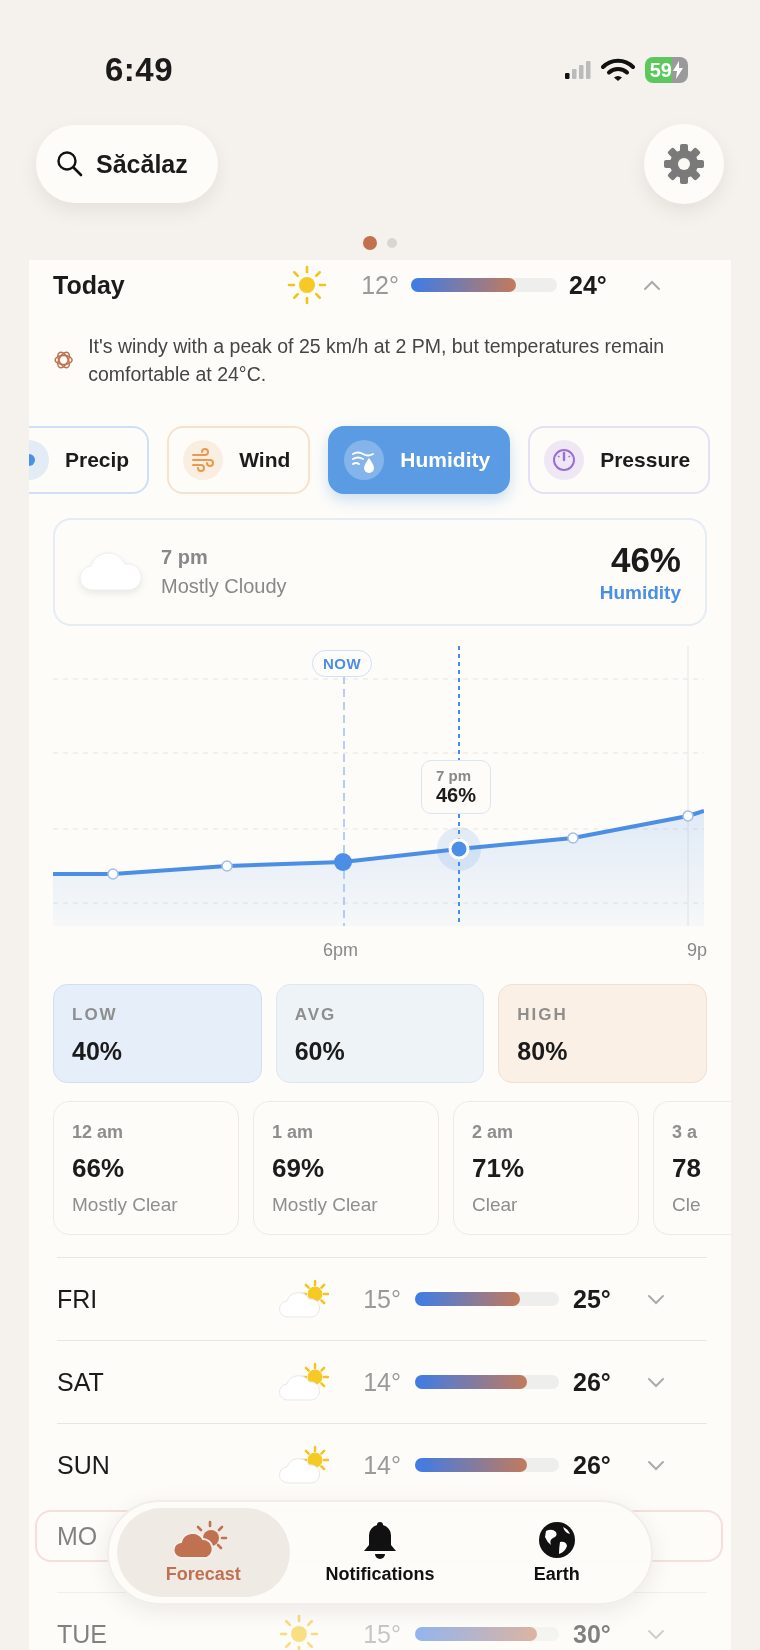 The height and width of the screenshot is (1650, 760). Describe the element at coordinates (687, 1205) in the screenshot. I see `hour-condition: Cle` at that location.